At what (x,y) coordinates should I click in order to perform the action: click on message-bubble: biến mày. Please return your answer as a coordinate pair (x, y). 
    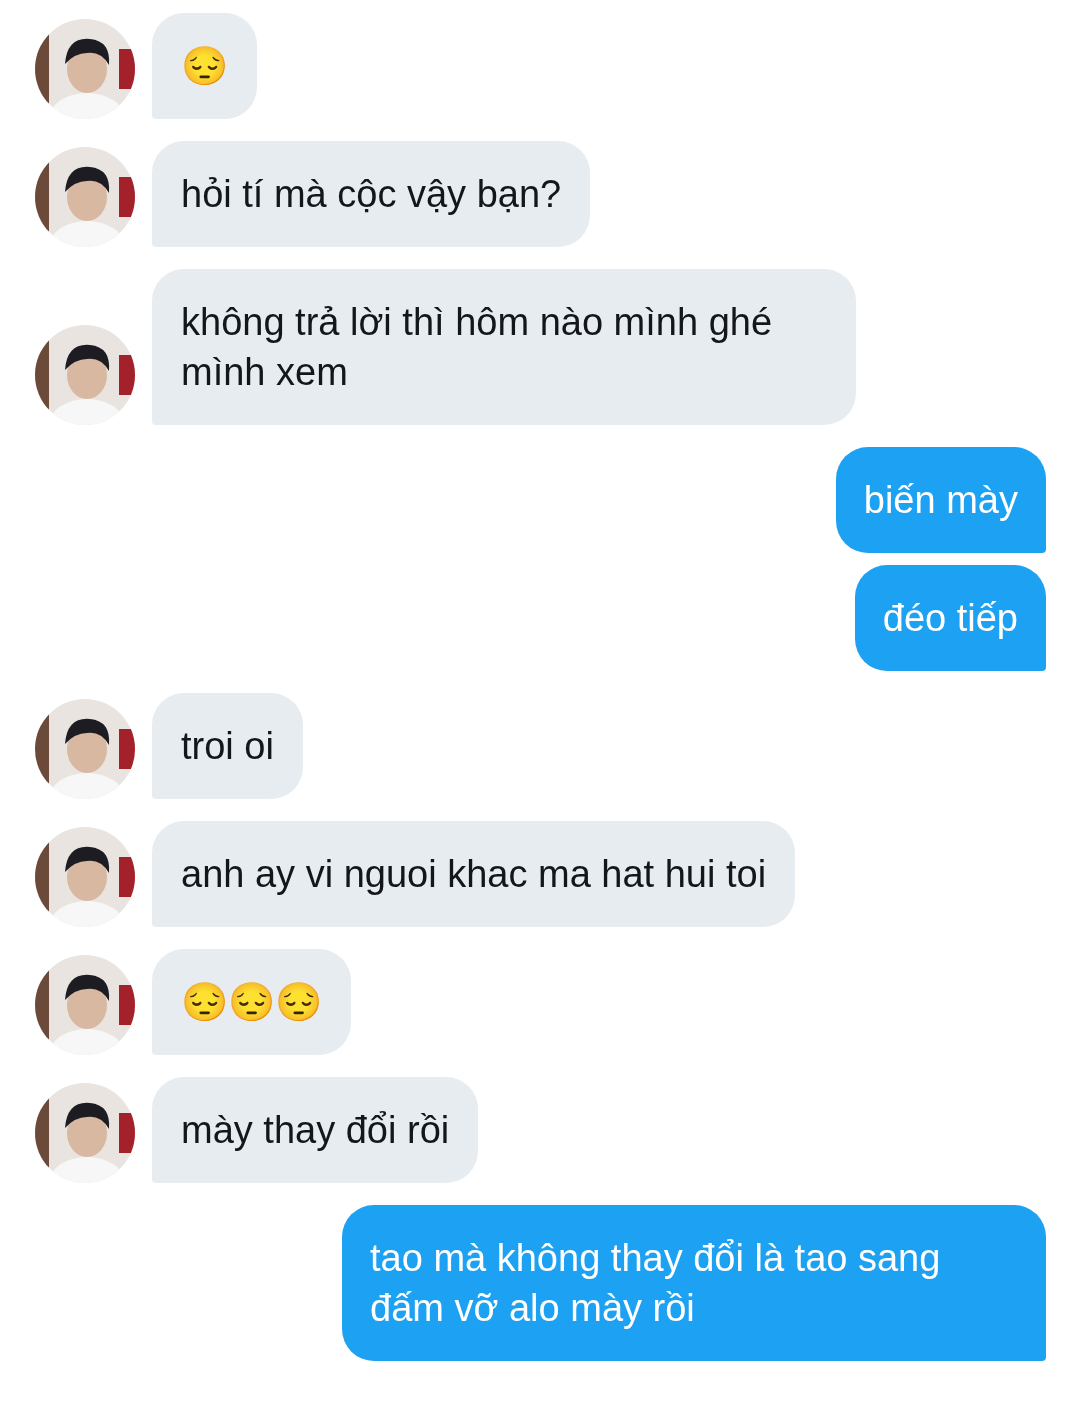
    Looking at the image, I should click on (940, 500).